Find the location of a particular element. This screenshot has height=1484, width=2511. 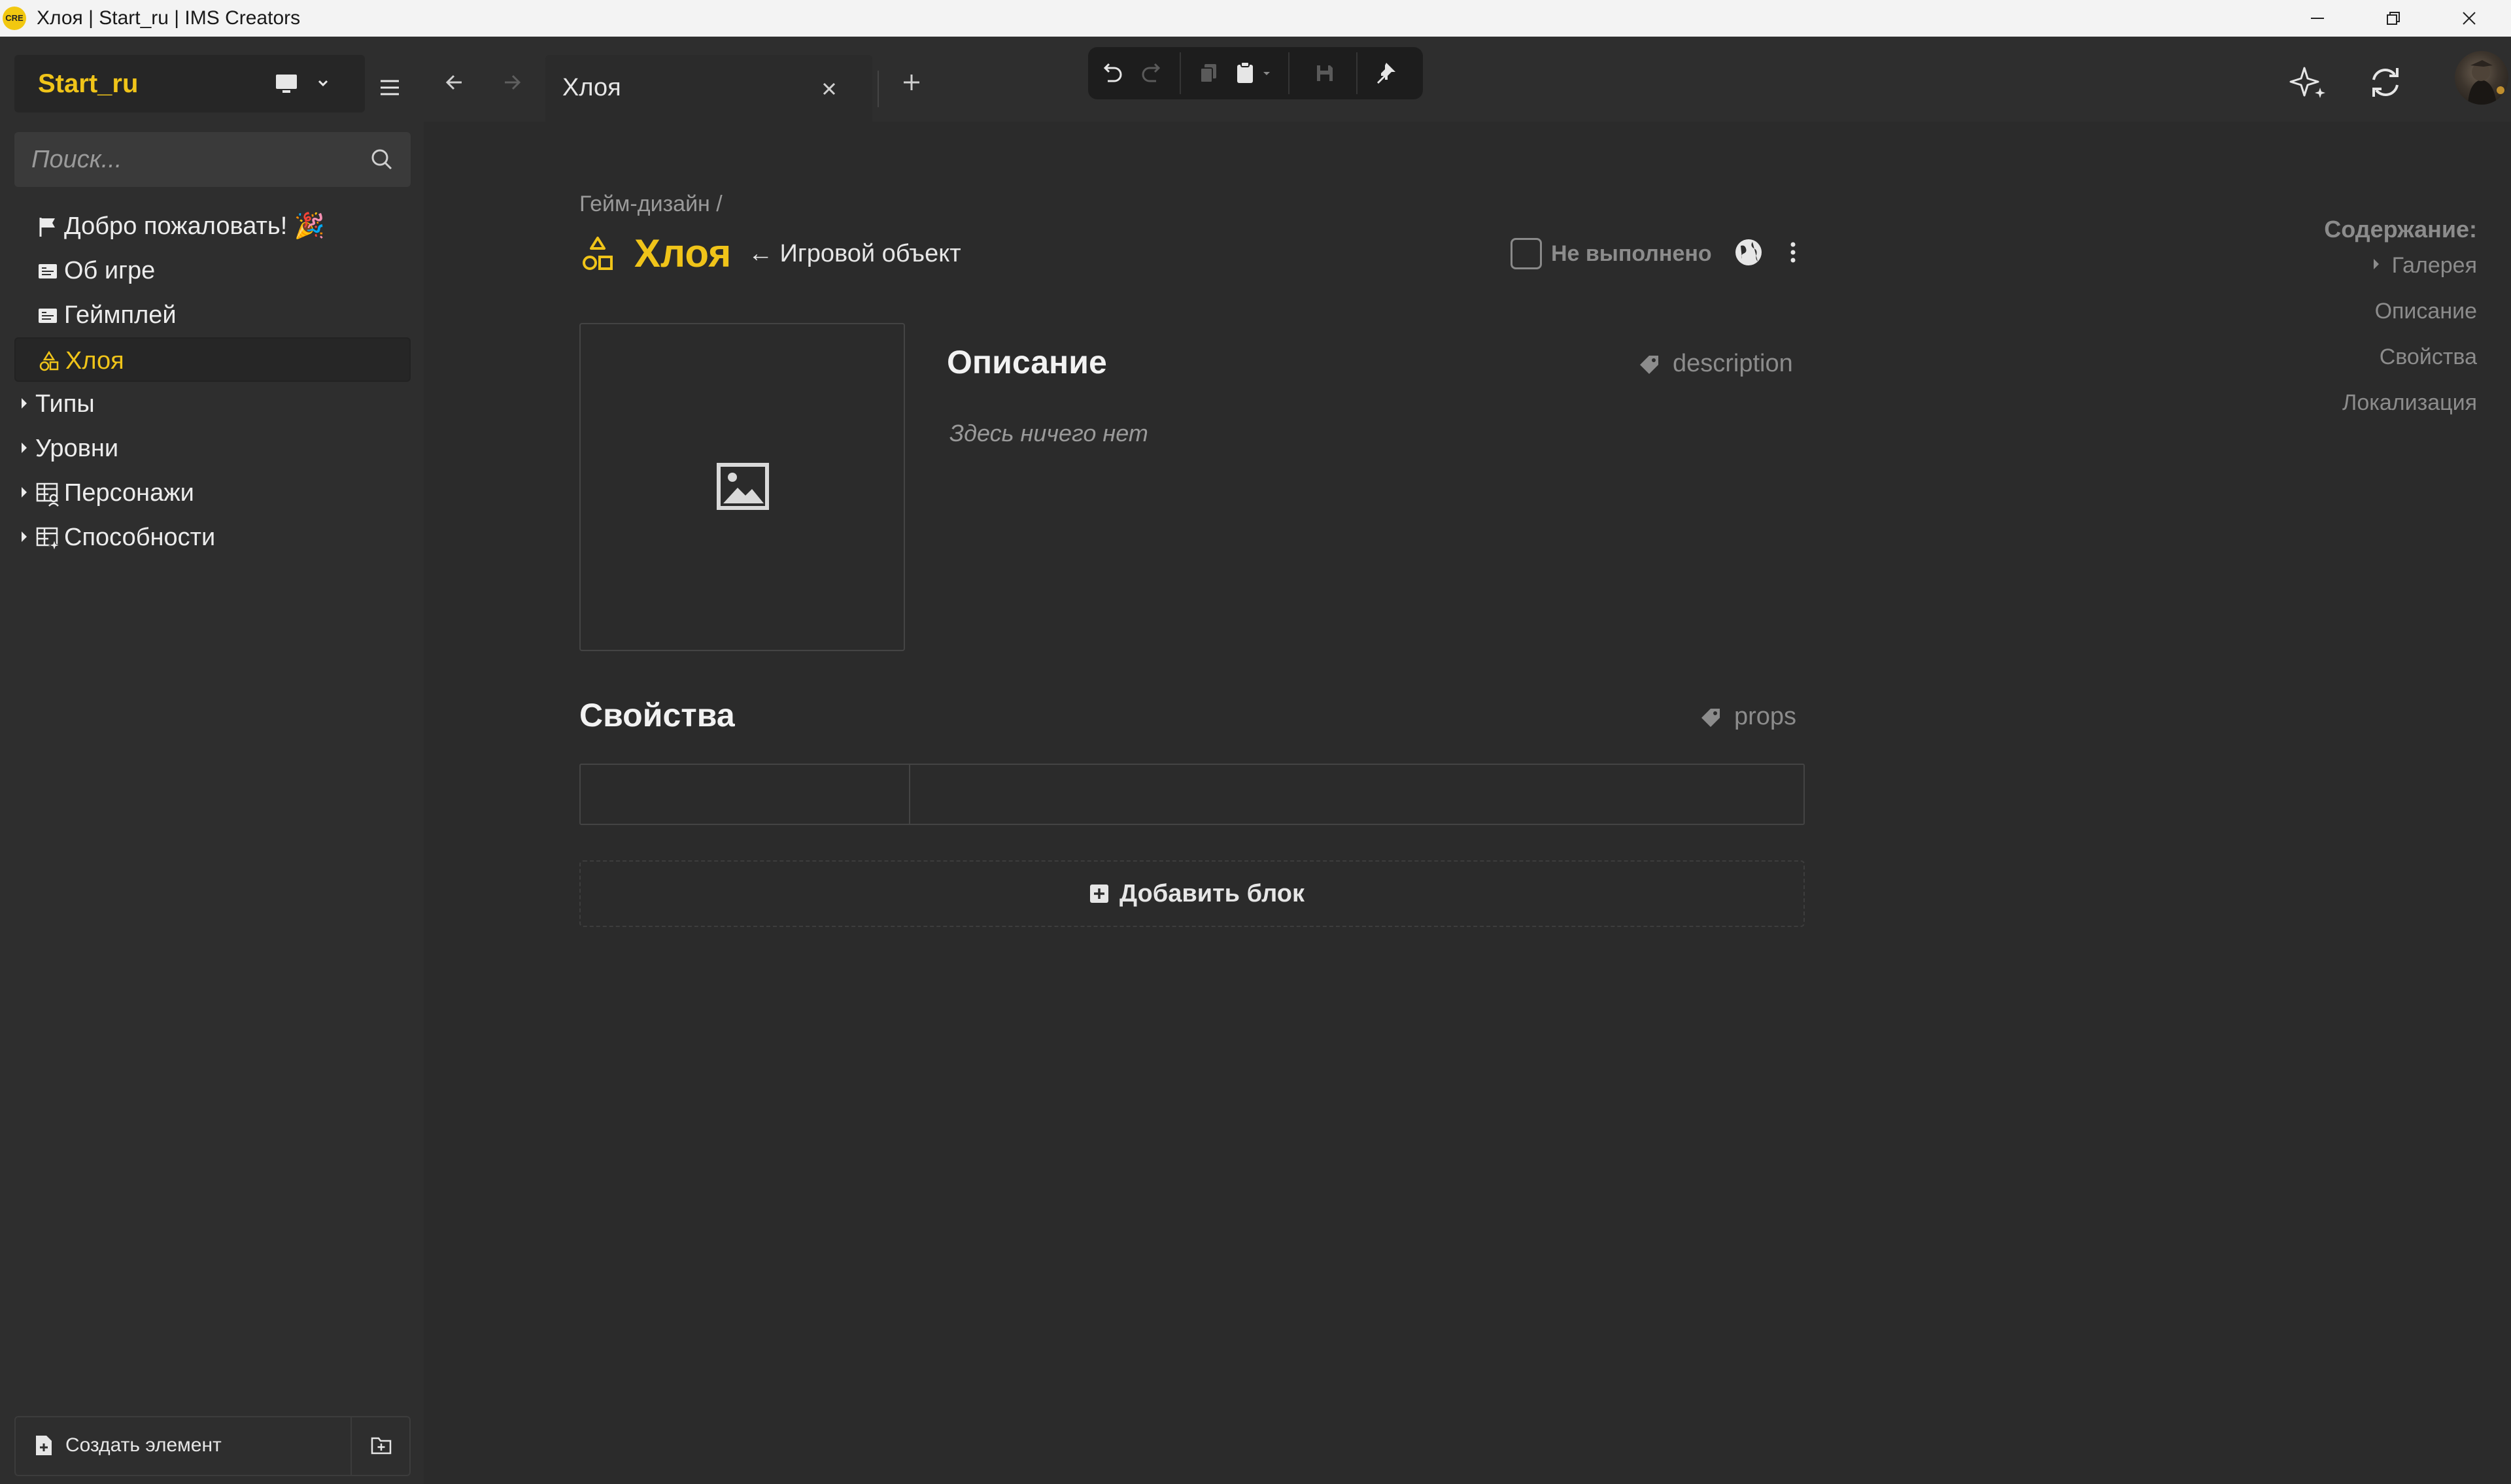

add-block-button: Добавить блок is located at coordinates (1192, 893).